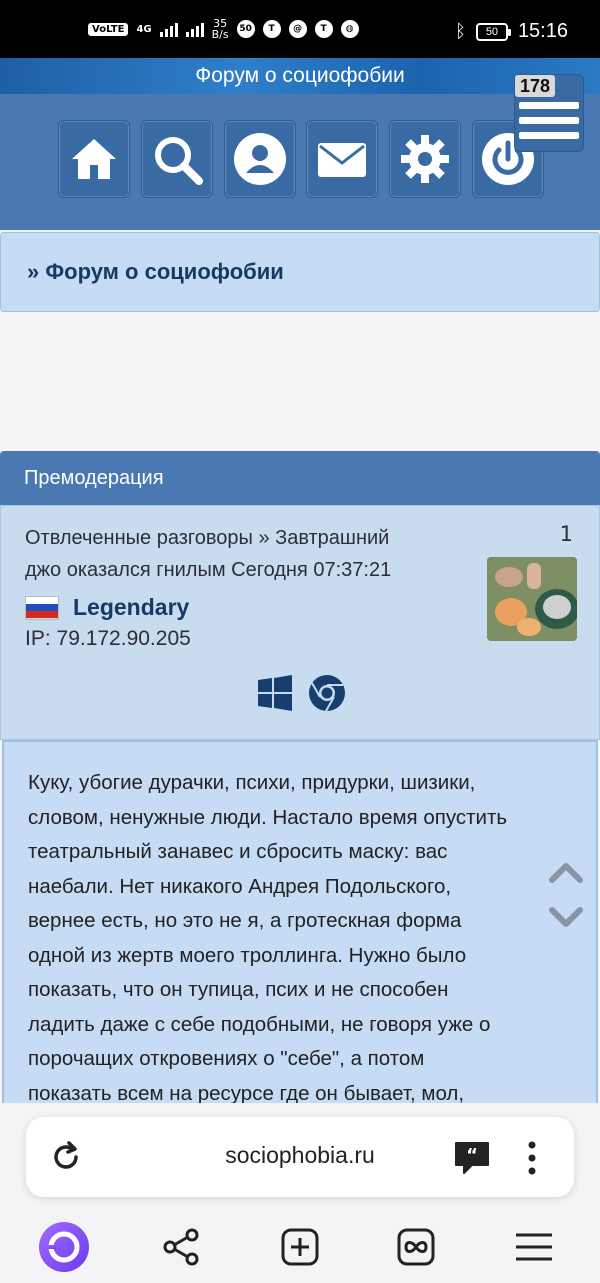  Describe the element at coordinates (566, 534) in the screenshot. I see `post-number: 1` at that location.